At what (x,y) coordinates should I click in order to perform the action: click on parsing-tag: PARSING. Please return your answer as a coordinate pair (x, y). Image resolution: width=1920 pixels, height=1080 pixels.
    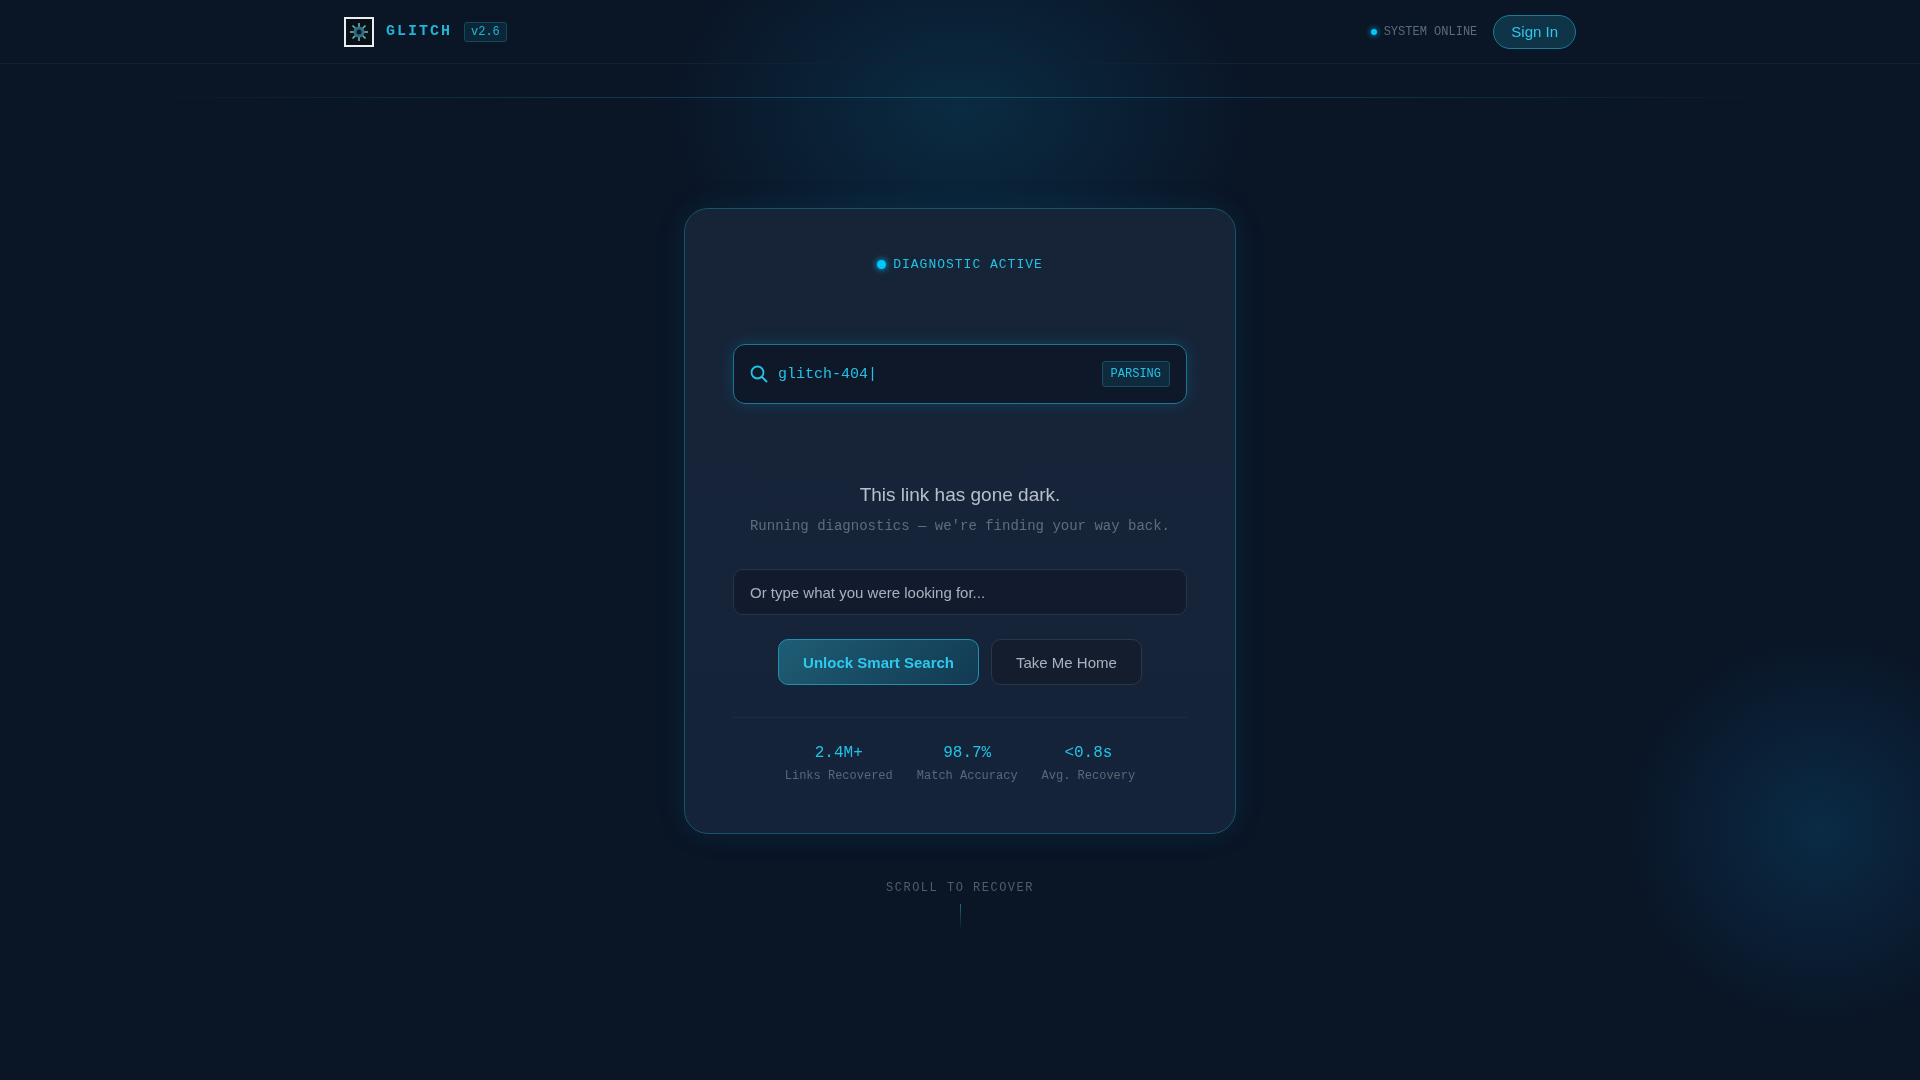
    Looking at the image, I should click on (1135, 374).